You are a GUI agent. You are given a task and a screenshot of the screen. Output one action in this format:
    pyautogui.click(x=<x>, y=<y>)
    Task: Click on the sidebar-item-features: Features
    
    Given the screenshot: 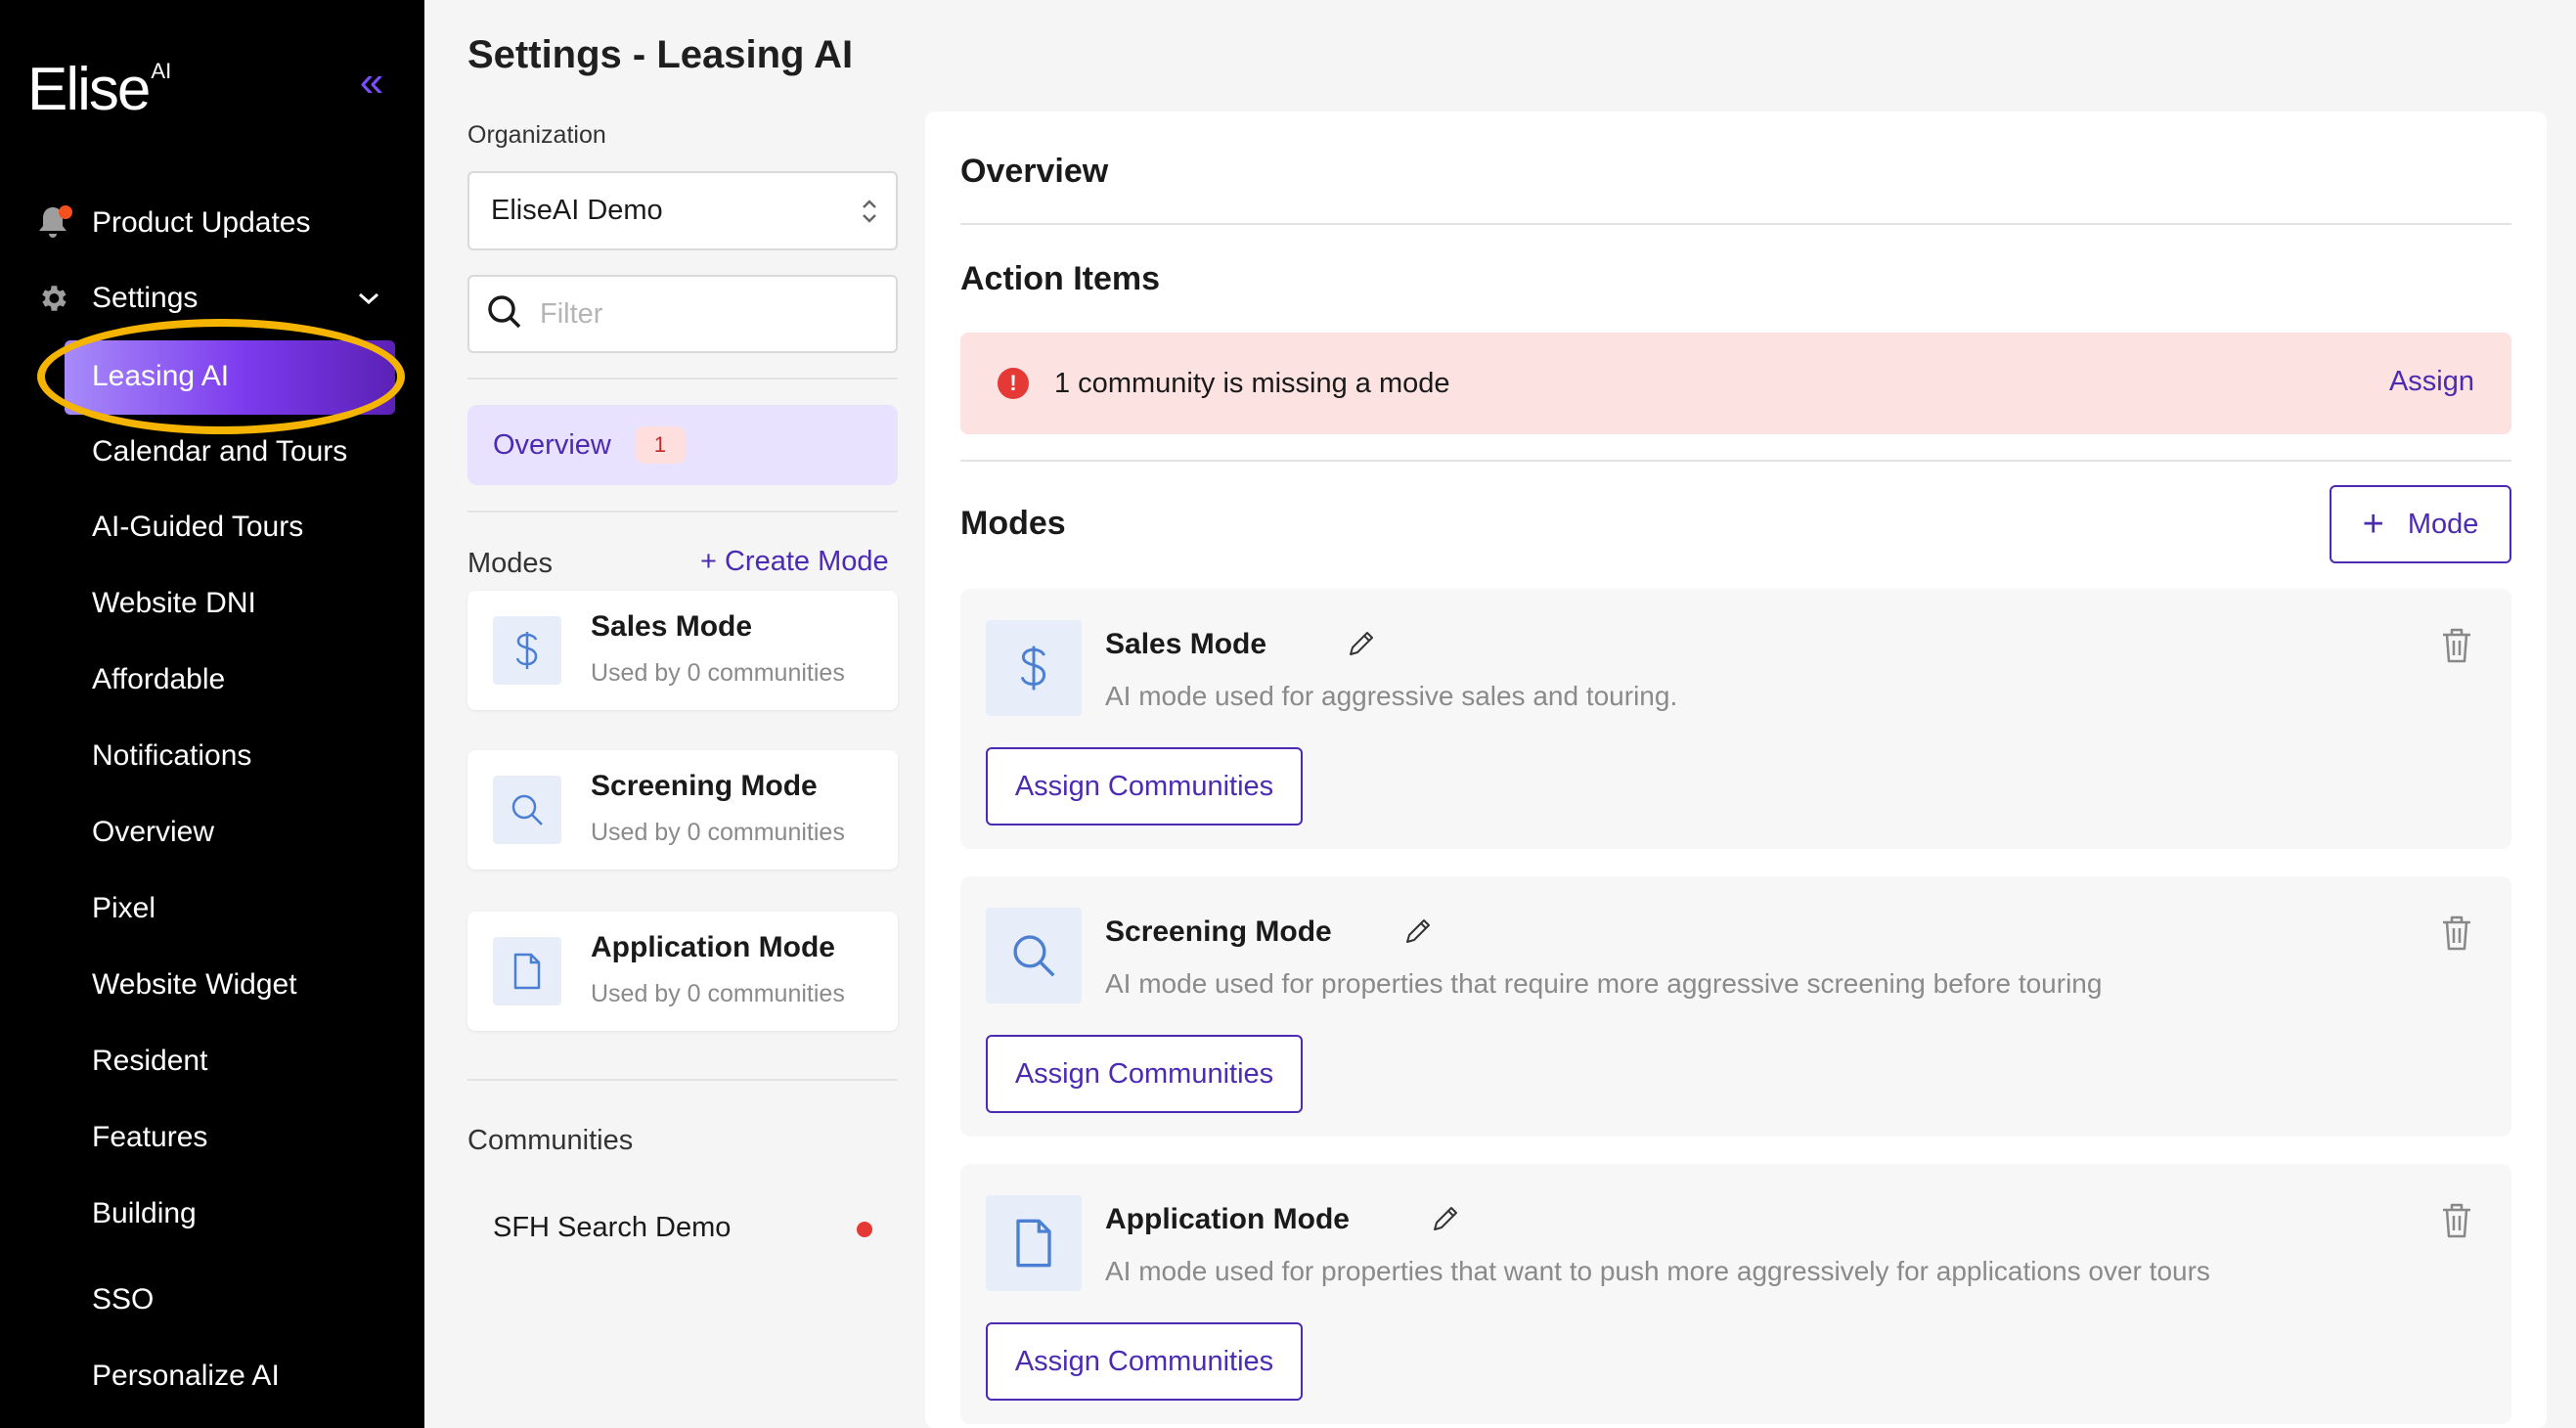 What is the action you would take?
    pyautogui.click(x=149, y=1137)
    